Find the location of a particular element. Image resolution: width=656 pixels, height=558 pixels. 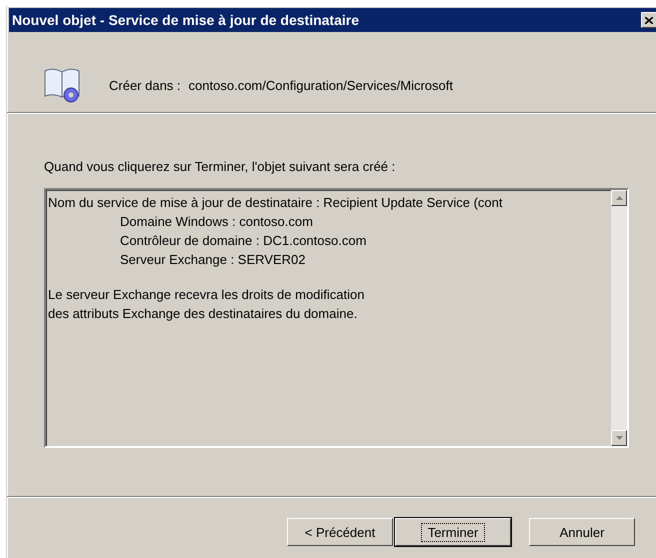

close-button is located at coordinates (648, 20).